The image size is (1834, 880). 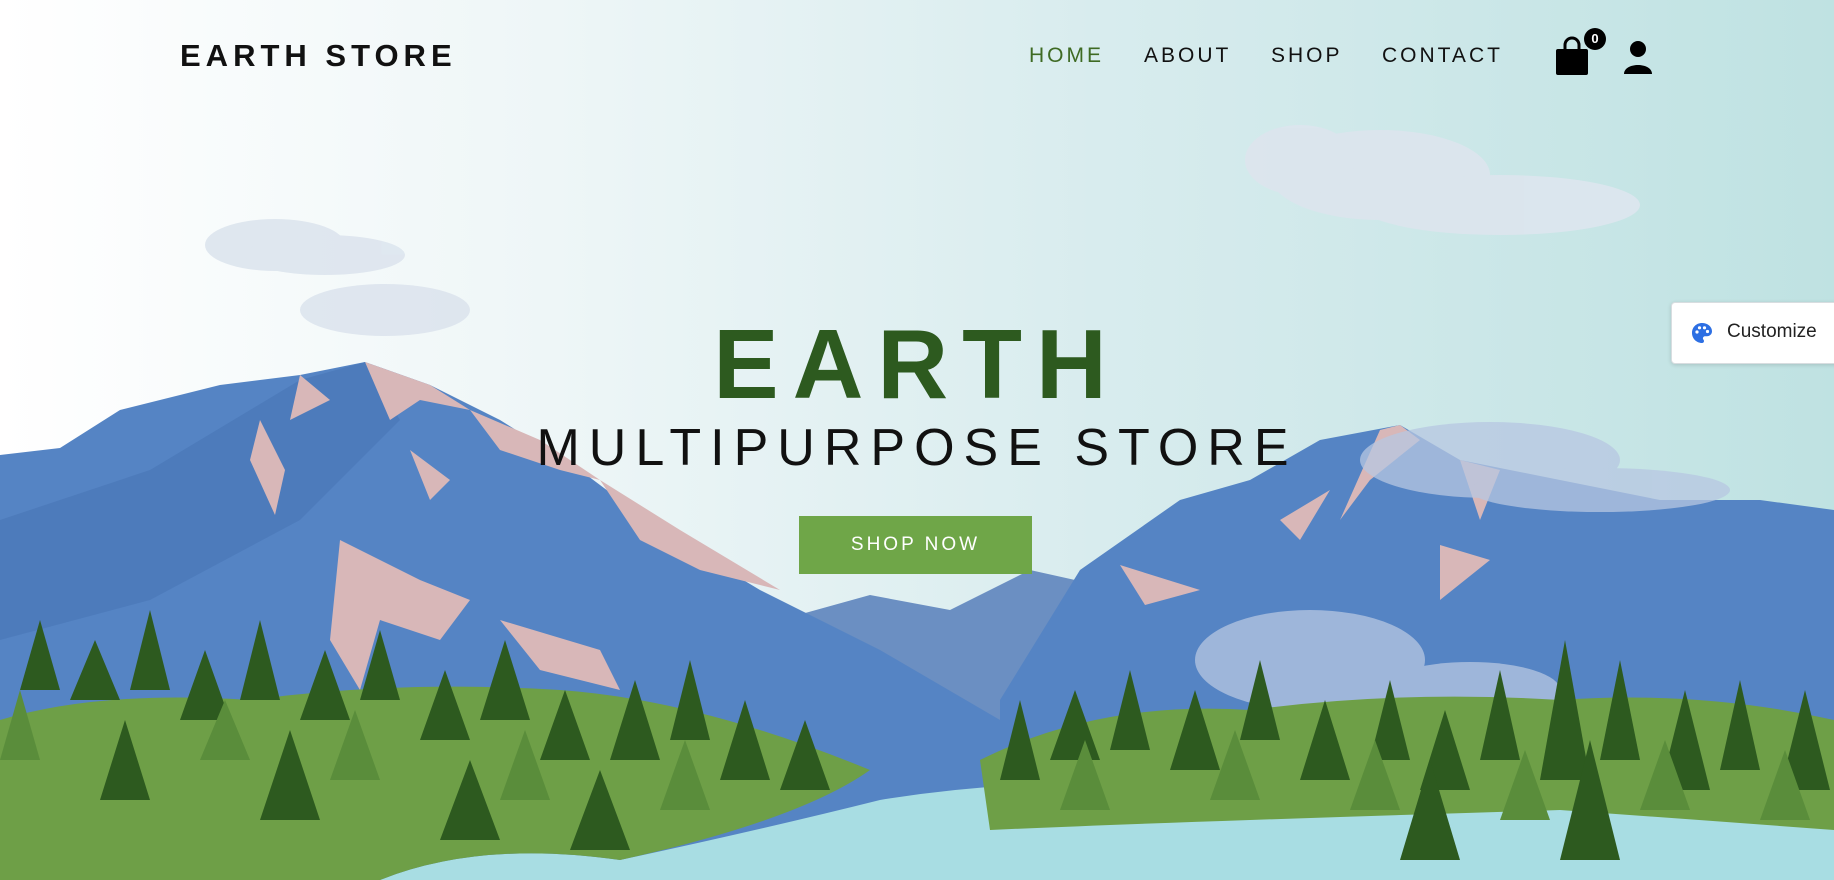 I want to click on user-icon, so click(x=1638, y=57).